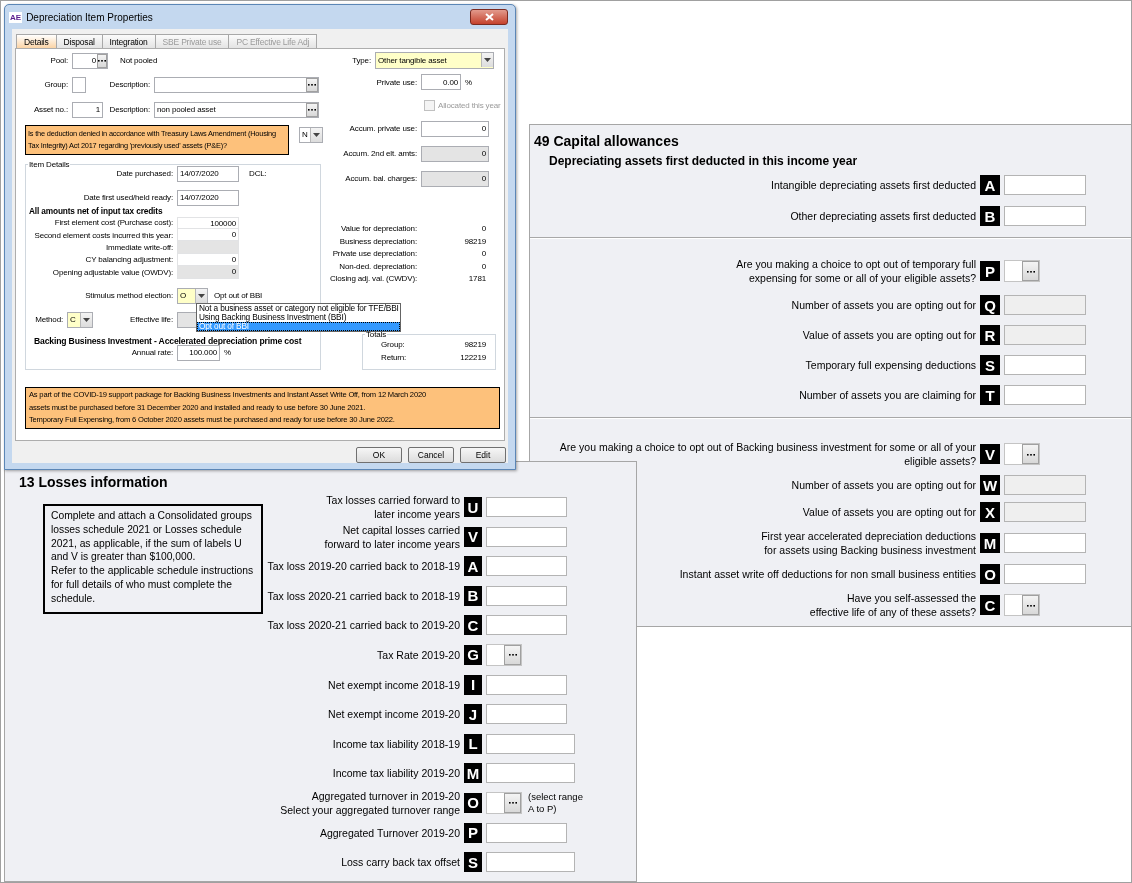  Describe the element at coordinates (128, 41) in the screenshot. I see `tab: Integration` at that location.